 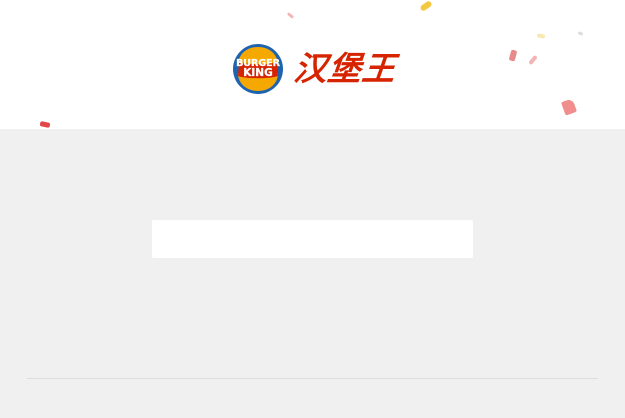 What do you see at coordinates (257, 73) in the screenshot?
I see `logo-text-king: KING` at bounding box center [257, 73].